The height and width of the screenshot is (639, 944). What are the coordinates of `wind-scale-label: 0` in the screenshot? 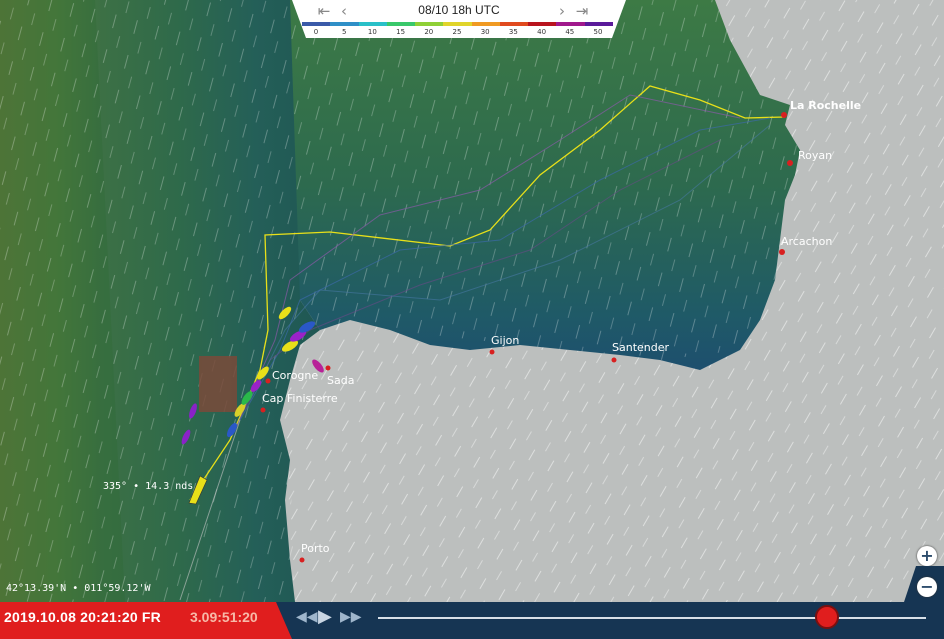 It's located at (316, 32).